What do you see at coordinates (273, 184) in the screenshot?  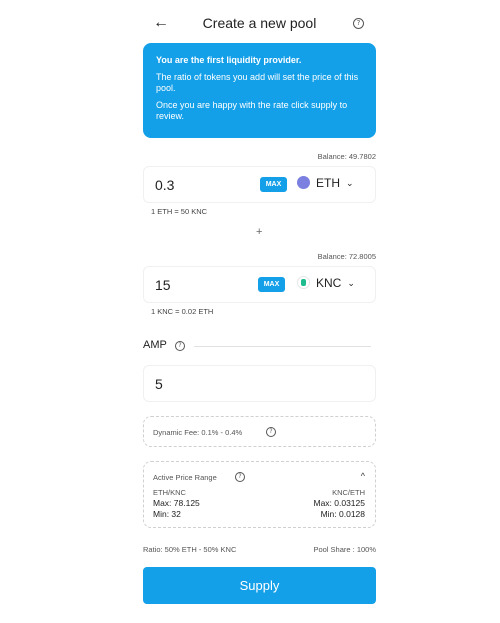 I see `token-a-max-button: MAX` at bounding box center [273, 184].